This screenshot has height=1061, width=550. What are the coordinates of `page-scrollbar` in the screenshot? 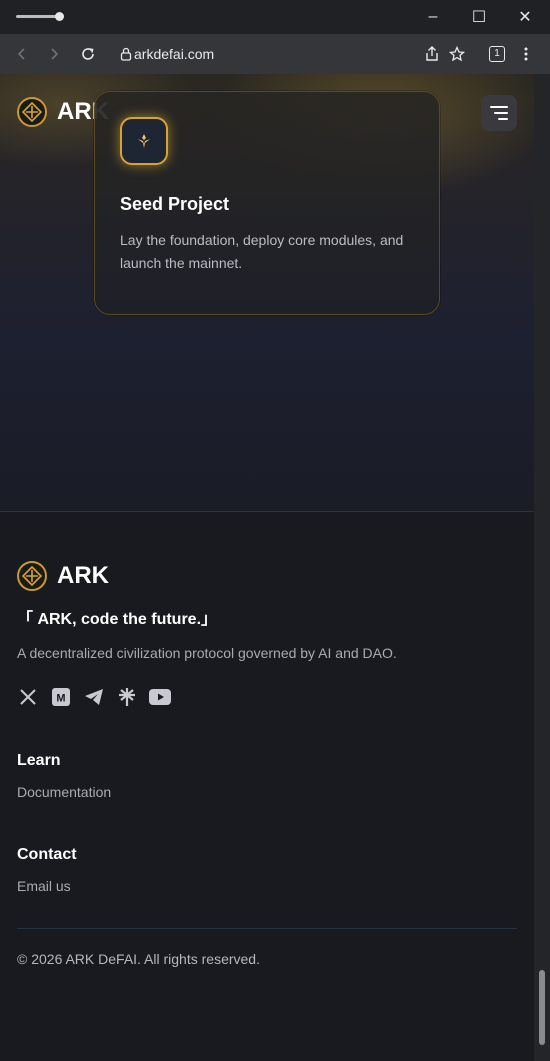 It's located at (542, 567).